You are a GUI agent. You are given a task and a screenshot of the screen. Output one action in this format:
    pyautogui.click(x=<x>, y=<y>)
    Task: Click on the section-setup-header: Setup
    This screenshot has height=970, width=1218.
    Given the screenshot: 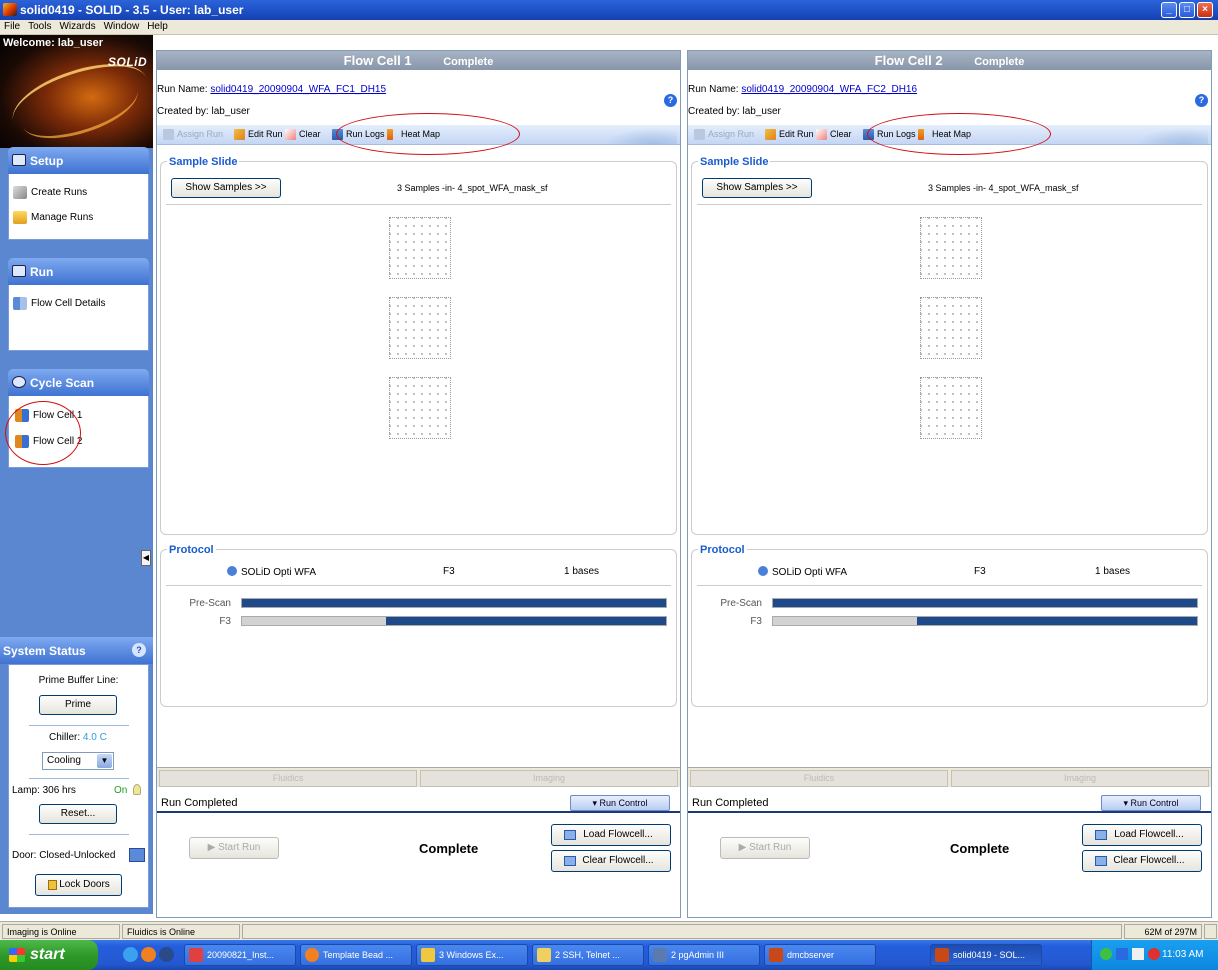 What is the action you would take?
    pyautogui.click(x=78, y=160)
    